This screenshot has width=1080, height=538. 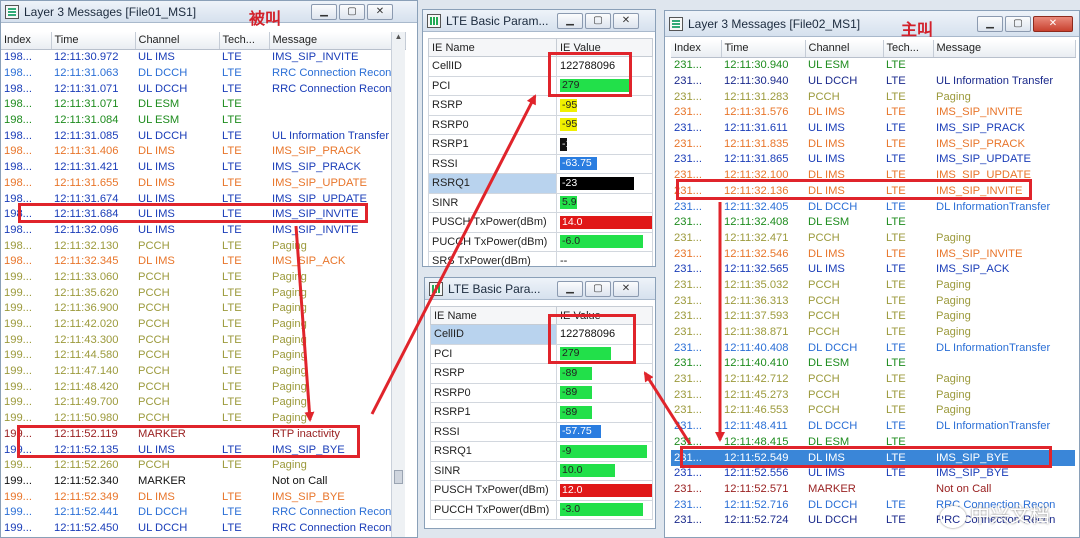 I want to click on watermark: 中兴文档, so click(x=995, y=513).